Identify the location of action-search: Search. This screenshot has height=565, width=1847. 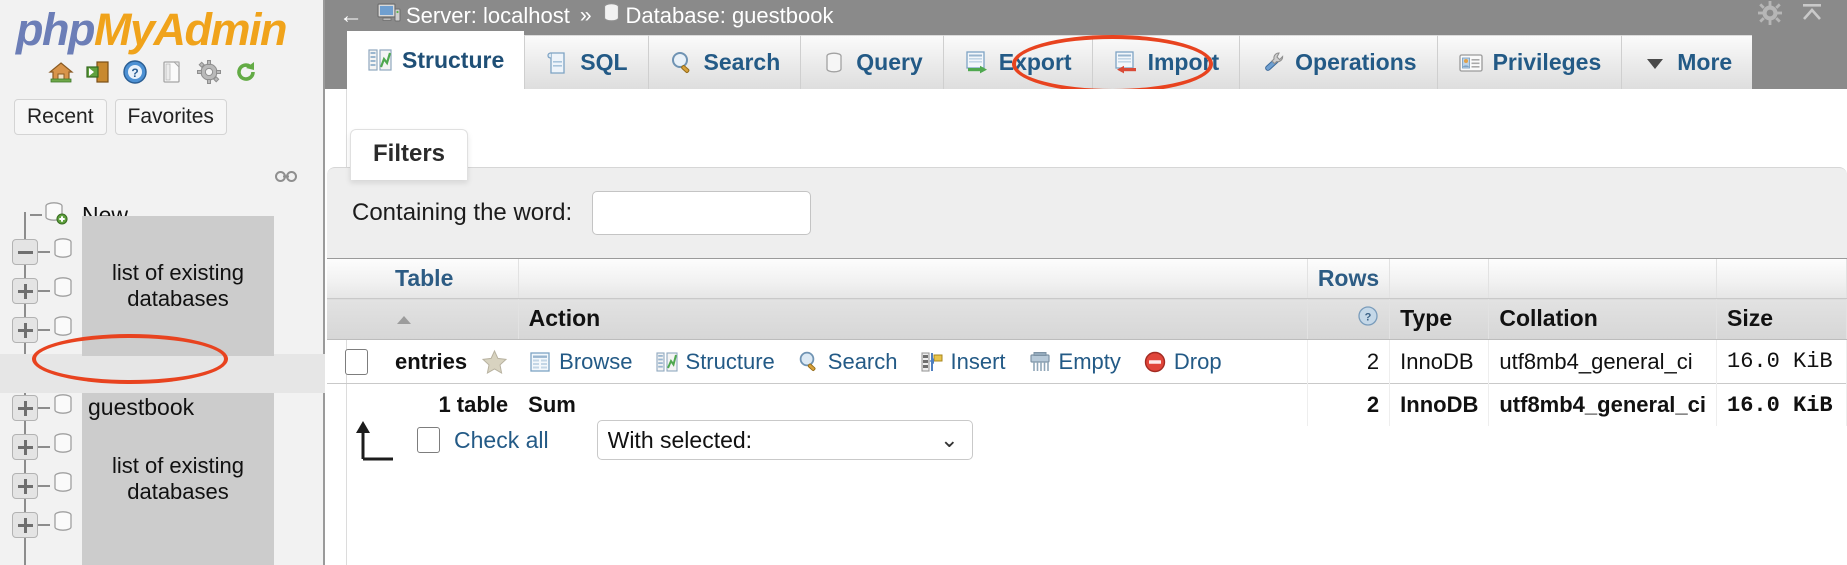
(847, 362).